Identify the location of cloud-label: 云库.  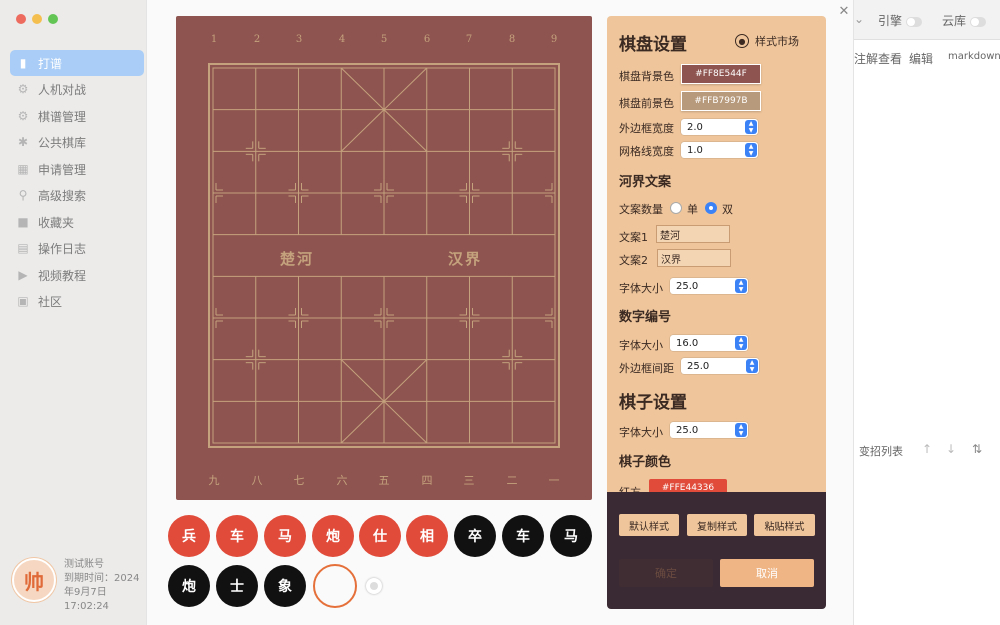
(954, 21).